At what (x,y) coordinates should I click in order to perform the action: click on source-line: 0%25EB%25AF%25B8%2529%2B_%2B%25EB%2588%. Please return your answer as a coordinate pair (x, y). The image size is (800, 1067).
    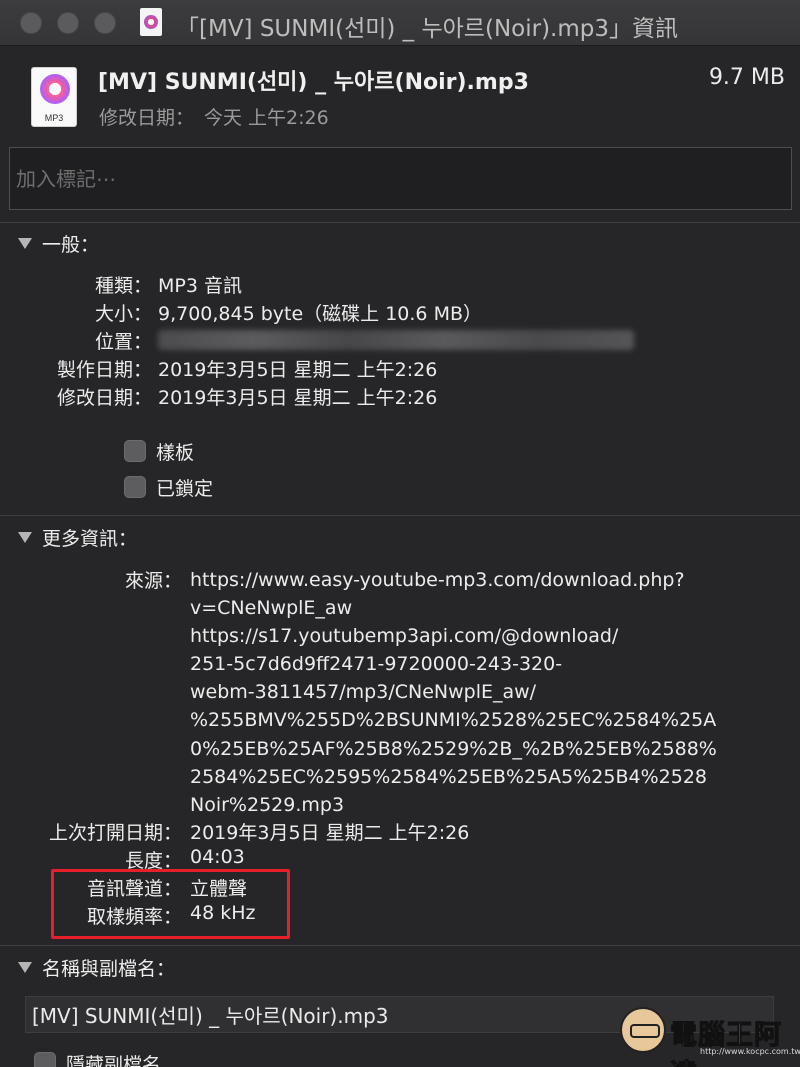
    Looking at the image, I should click on (453, 748).